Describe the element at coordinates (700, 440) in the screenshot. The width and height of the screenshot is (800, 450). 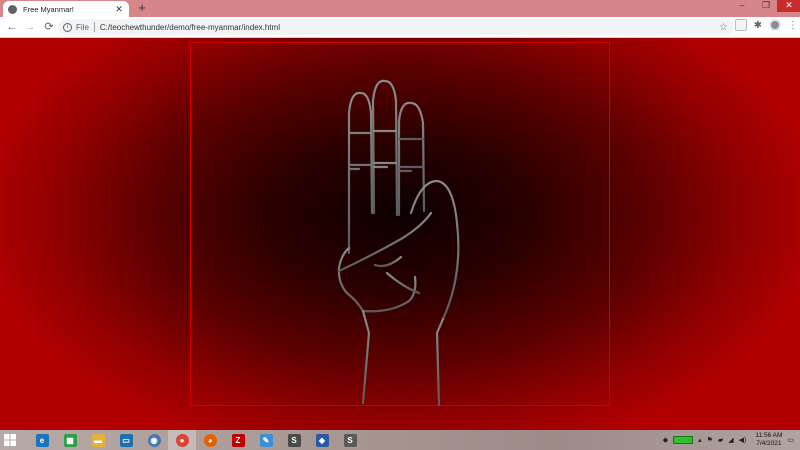
I see `chevron-up-icon: ▴` at that location.